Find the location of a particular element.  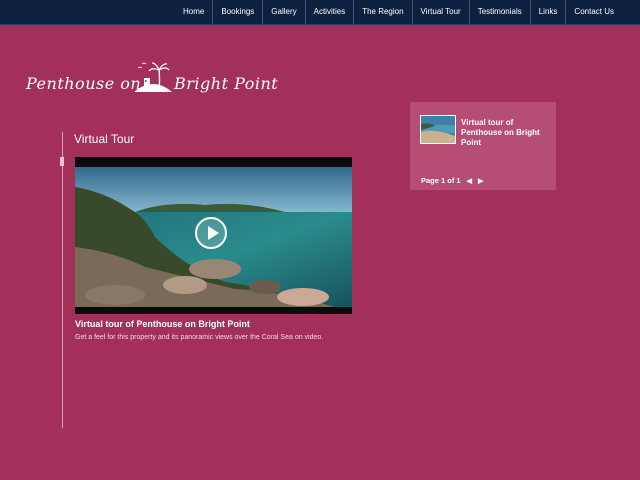

site-logo: Penthouse on Bright Point is located at coordinates (166, 81).